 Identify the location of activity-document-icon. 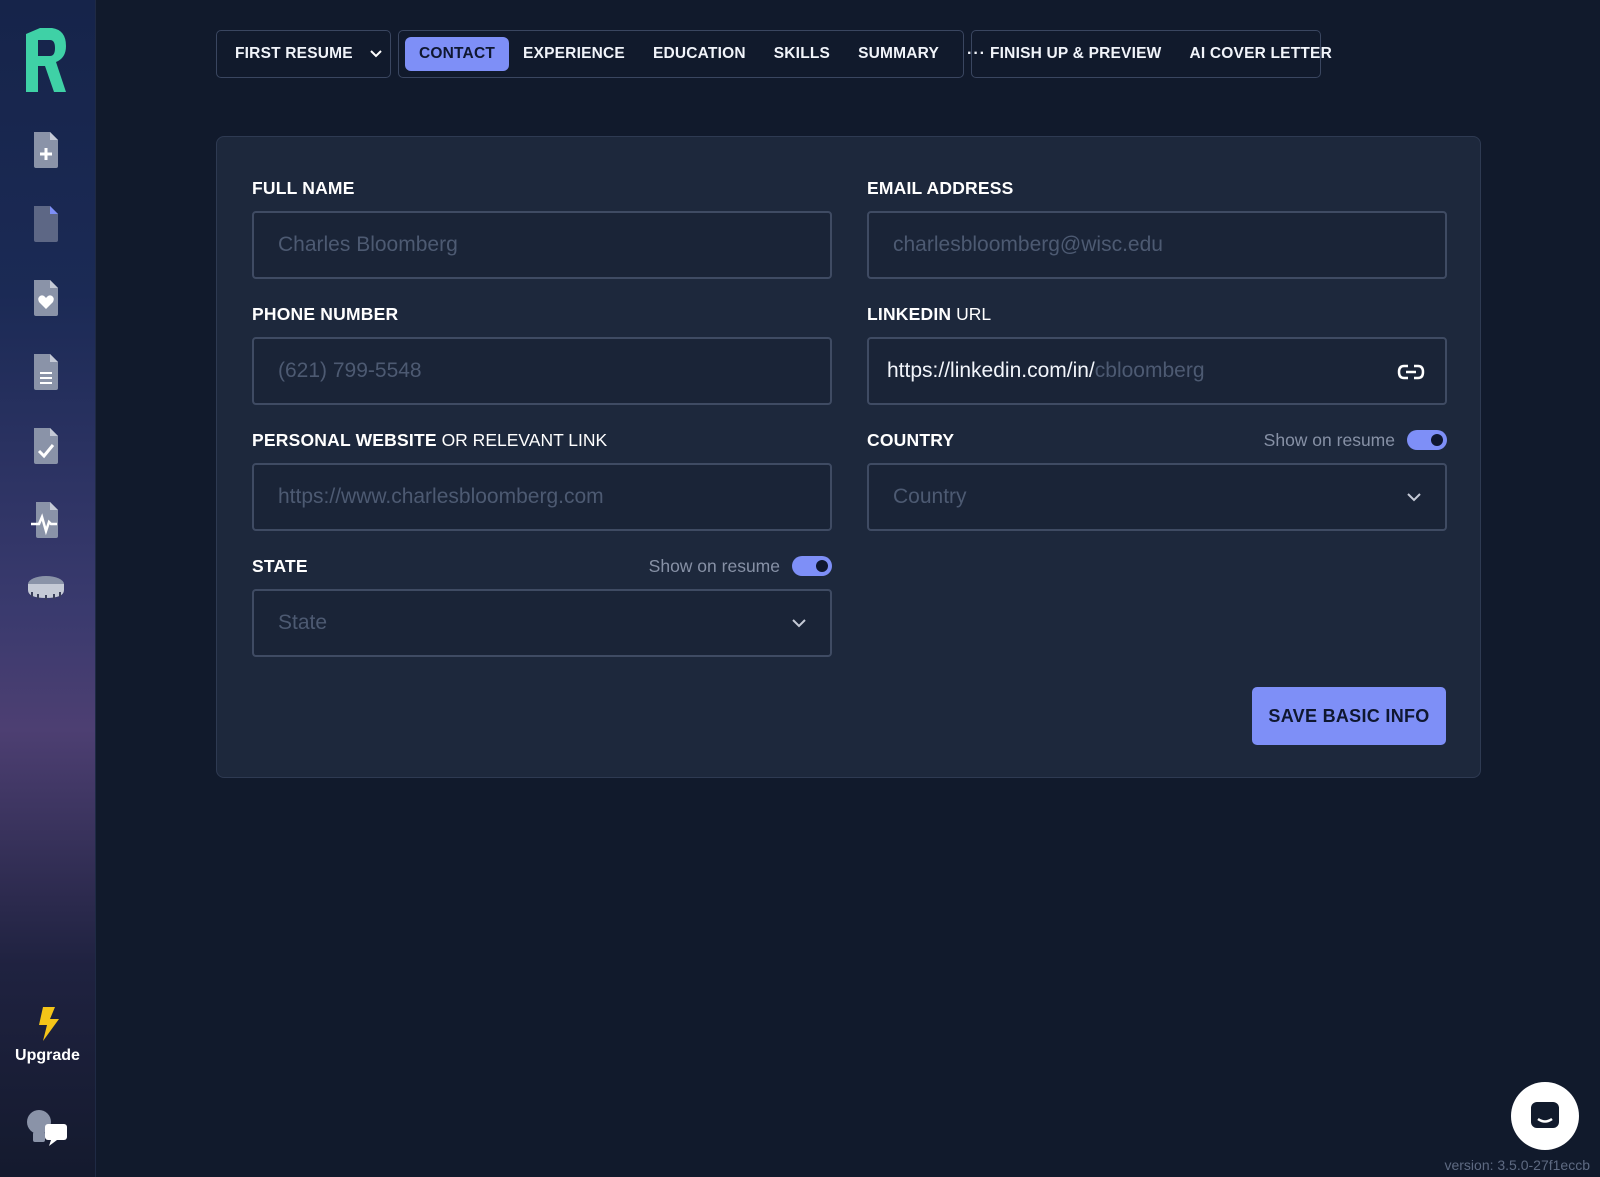
(46, 520).